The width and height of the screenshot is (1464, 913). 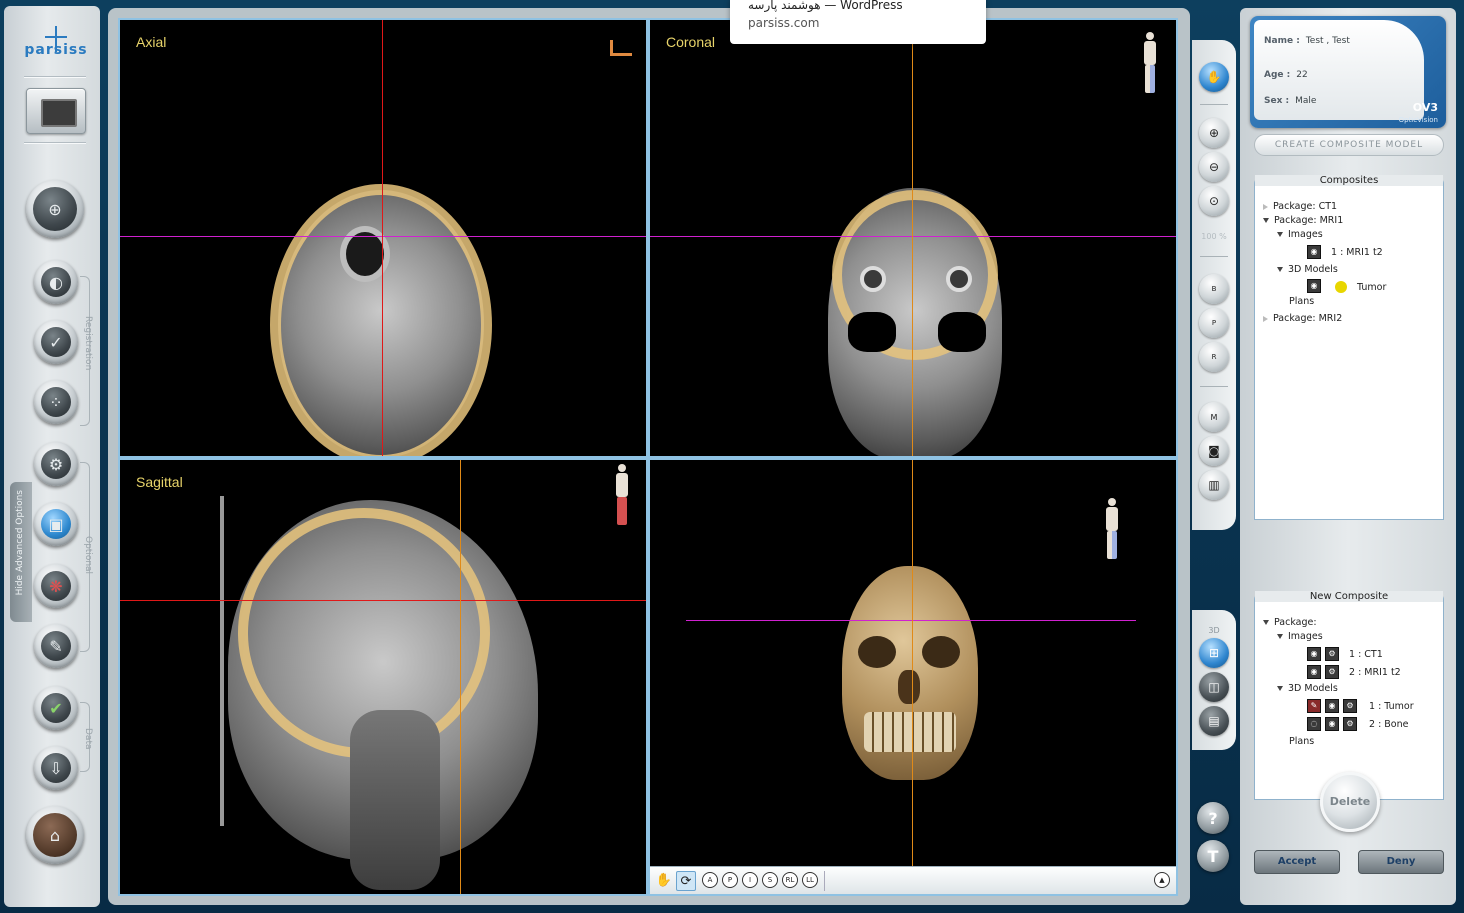 I want to click on tree-item-label: Package: CT1, so click(x=1305, y=206).